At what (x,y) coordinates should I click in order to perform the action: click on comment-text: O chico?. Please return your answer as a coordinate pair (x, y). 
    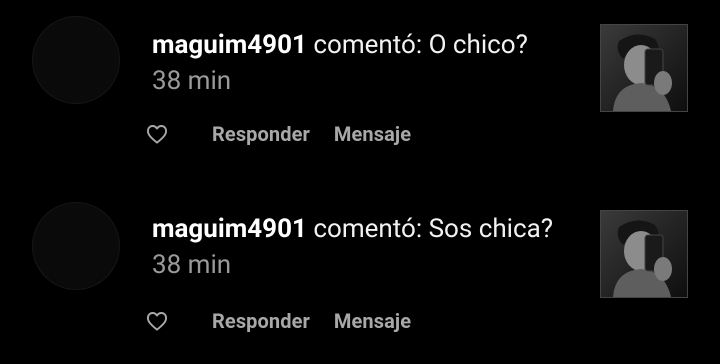
    Looking at the image, I should click on (478, 45).